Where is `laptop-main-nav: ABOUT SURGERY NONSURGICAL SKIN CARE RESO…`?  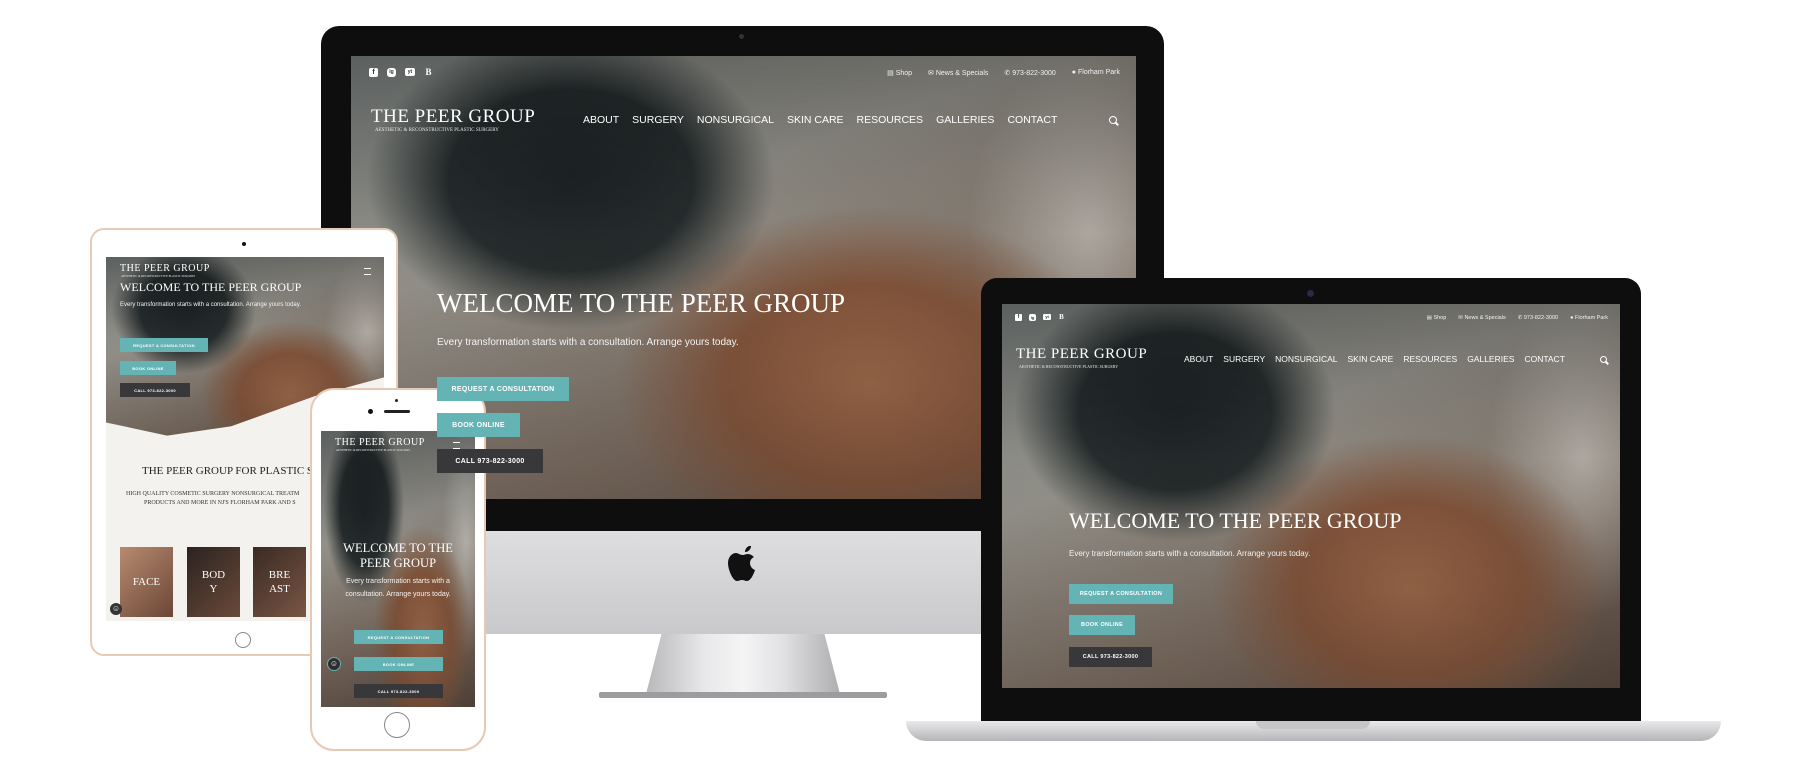
laptop-main-nav: ABOUT SURGERY NONSURGICAL SKIN CARE RESO… is located at coordinates (1374, 359).